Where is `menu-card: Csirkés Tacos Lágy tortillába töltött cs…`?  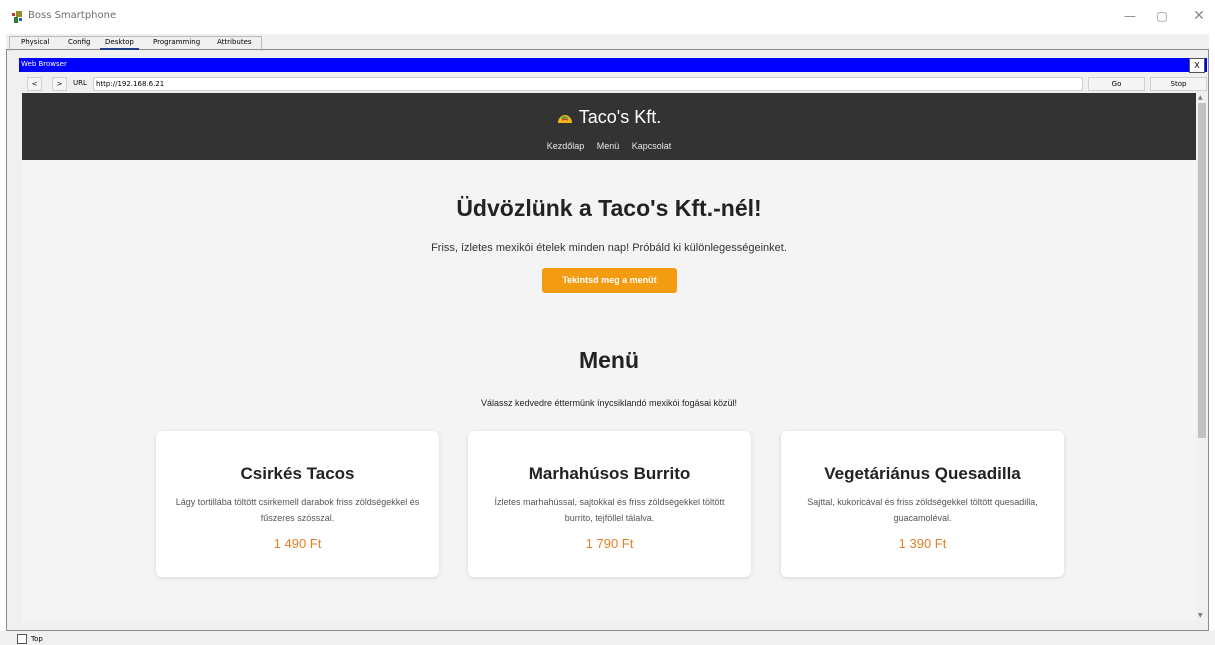 menu-card: Csirkés Tacos Lágy tortillába töltött cs… is located at coordinates (297, 504).